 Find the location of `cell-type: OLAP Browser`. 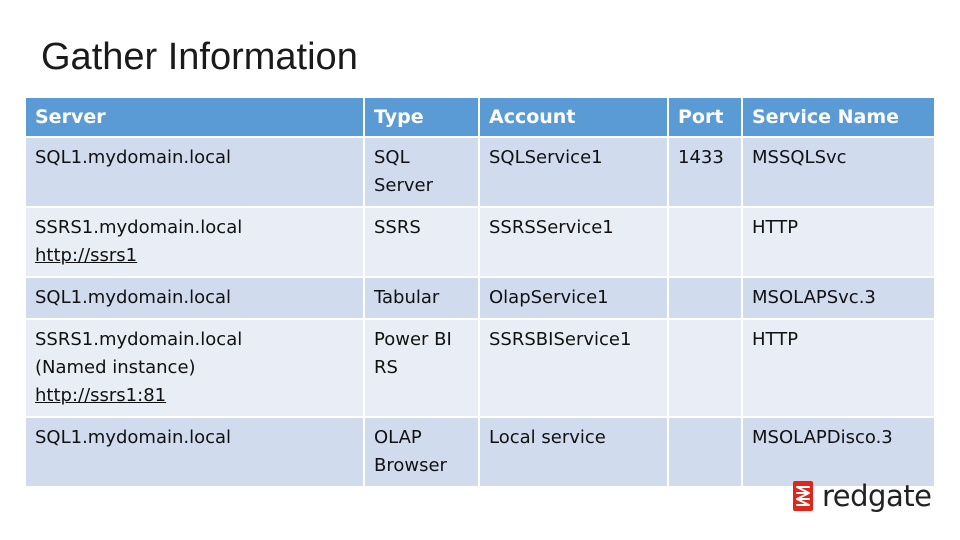

cell-type: OLAP Browser is located at coordinates (421, 452).